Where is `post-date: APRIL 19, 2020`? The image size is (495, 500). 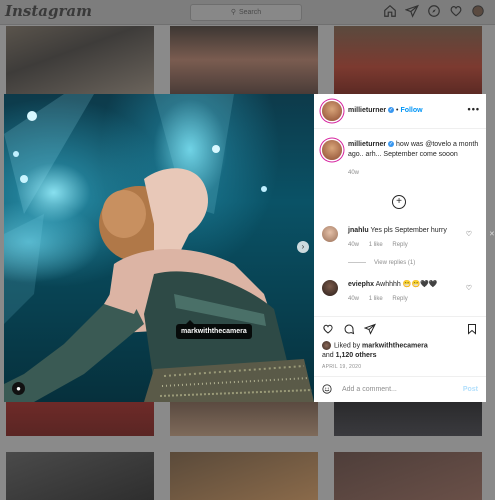
post-date: APRIL 19, 2020 is located at coordinates (341, 367).